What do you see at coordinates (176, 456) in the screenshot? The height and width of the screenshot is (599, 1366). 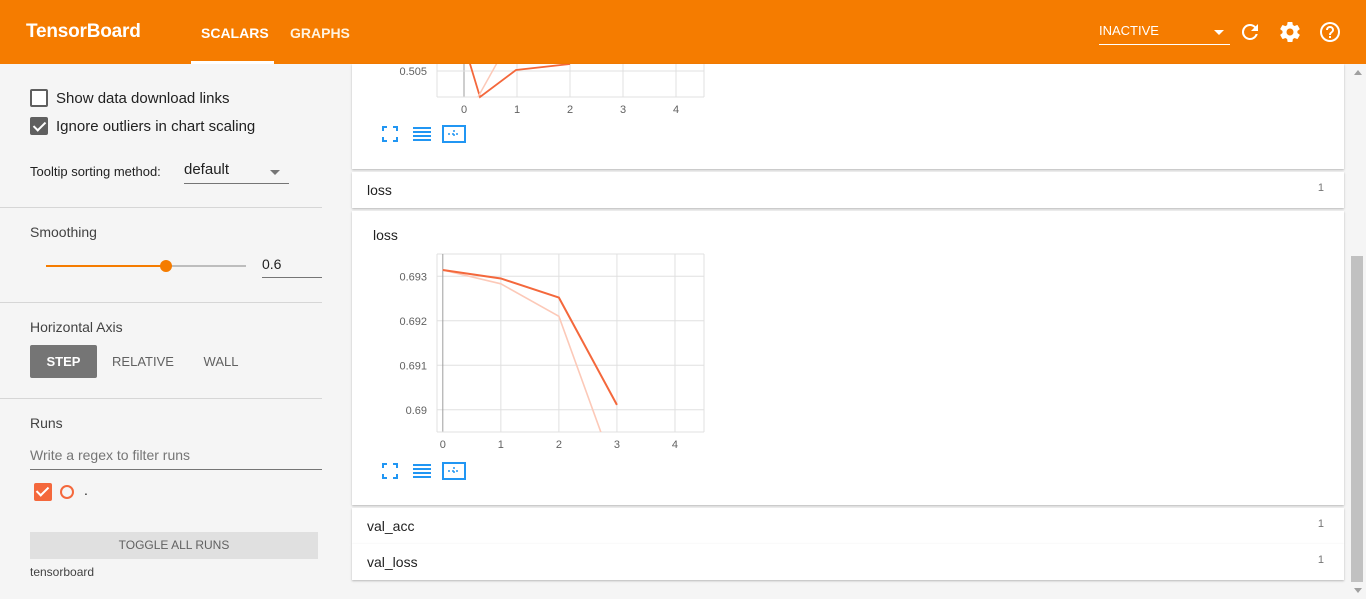 I see `runs-filter-input: Write a regex to filter runs` at bounding box center [176, 456].